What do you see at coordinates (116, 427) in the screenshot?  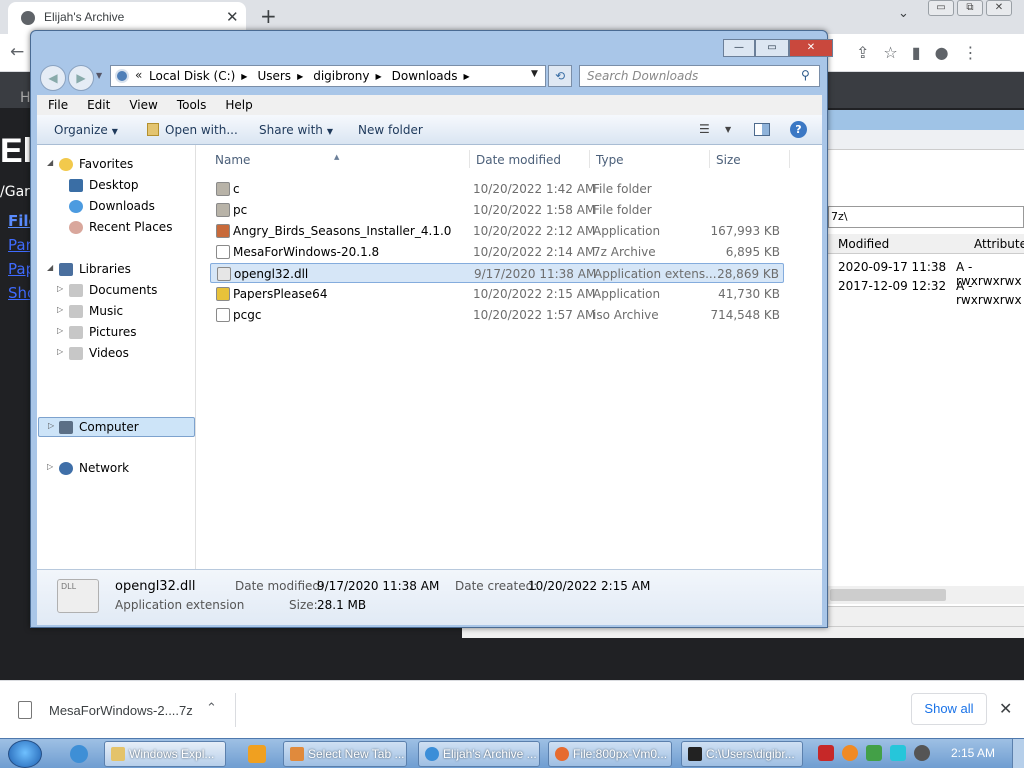 I see `nav-computer: ▷ Computer` at bounding box center [116, 427].